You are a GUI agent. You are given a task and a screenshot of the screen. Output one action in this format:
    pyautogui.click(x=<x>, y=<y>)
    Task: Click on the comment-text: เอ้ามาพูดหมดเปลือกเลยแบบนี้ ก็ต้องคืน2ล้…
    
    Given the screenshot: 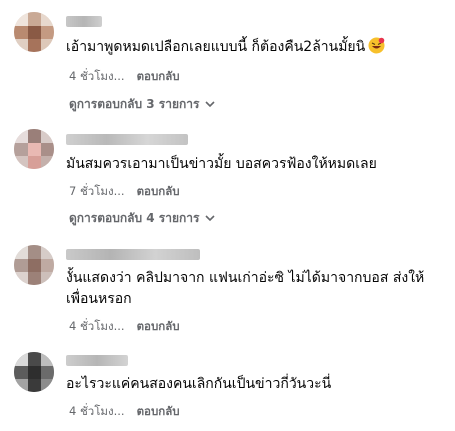 What is the action you would take?
    pyautogui.click(x=256, y=49)
    